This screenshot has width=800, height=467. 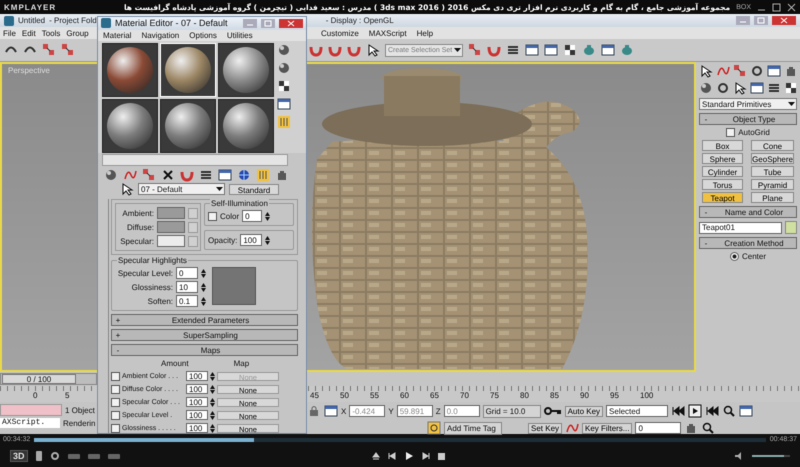 What do you see at coordinates (254, 189) in the screenshot?
I see `material-type-button: Standard` at bounding box center [254, 189].